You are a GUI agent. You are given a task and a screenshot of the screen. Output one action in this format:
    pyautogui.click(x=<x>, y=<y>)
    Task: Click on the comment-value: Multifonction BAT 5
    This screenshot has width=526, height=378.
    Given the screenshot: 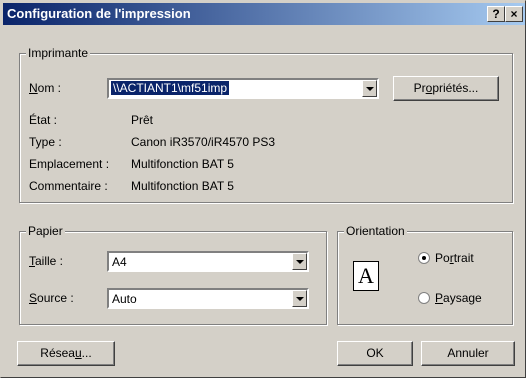 What is the action you would take?
    pyautogui.click(x=182, y=186)
    